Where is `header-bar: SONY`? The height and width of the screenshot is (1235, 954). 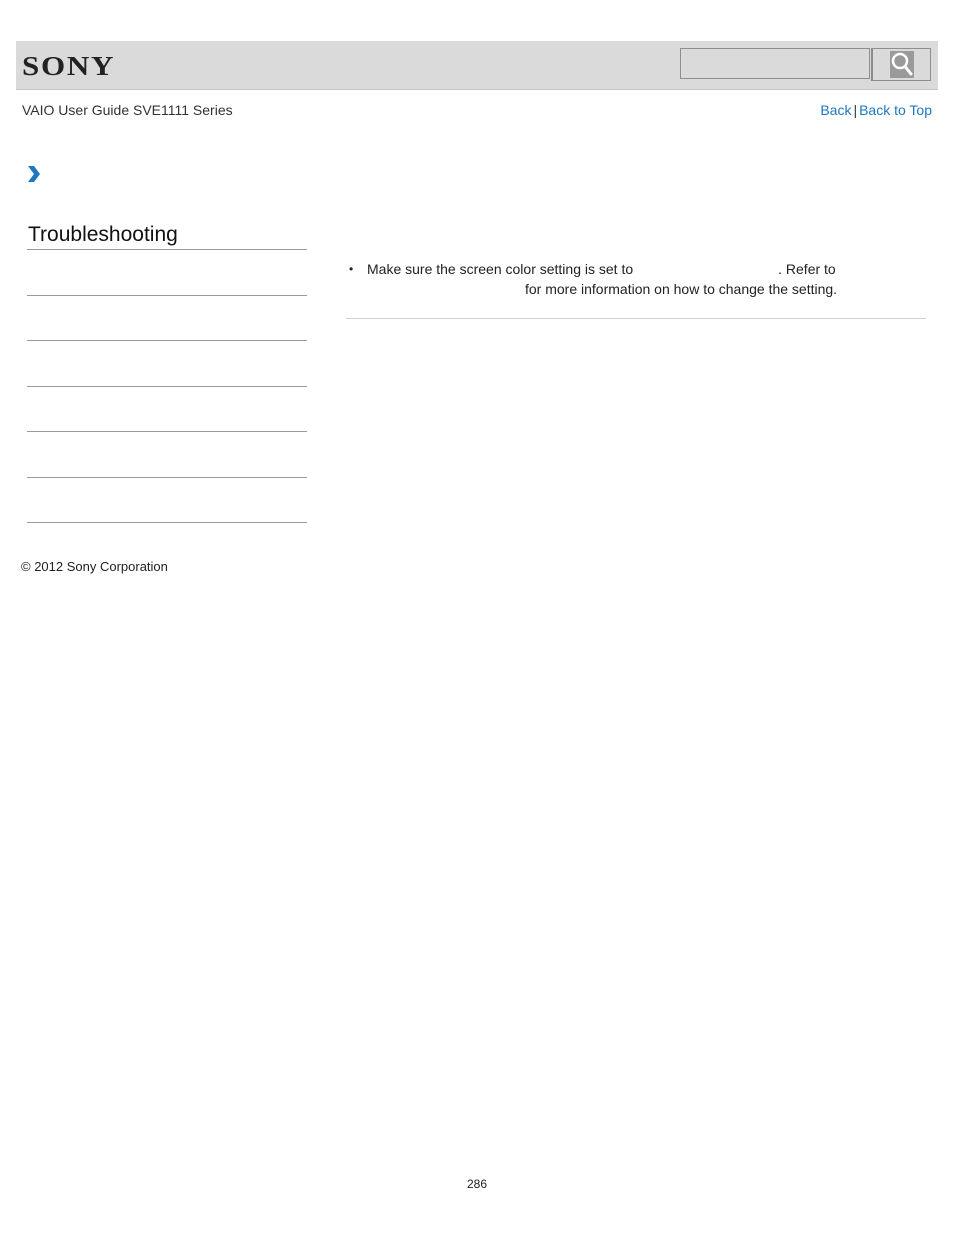
header-bar: SONY is located at coordinates (477, 65).